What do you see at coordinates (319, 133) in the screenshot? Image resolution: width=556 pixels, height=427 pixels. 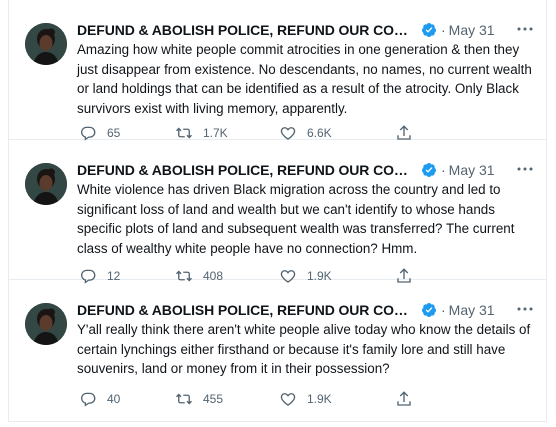 I see `like-count: 6.6K` at bounding box center [319, 133].